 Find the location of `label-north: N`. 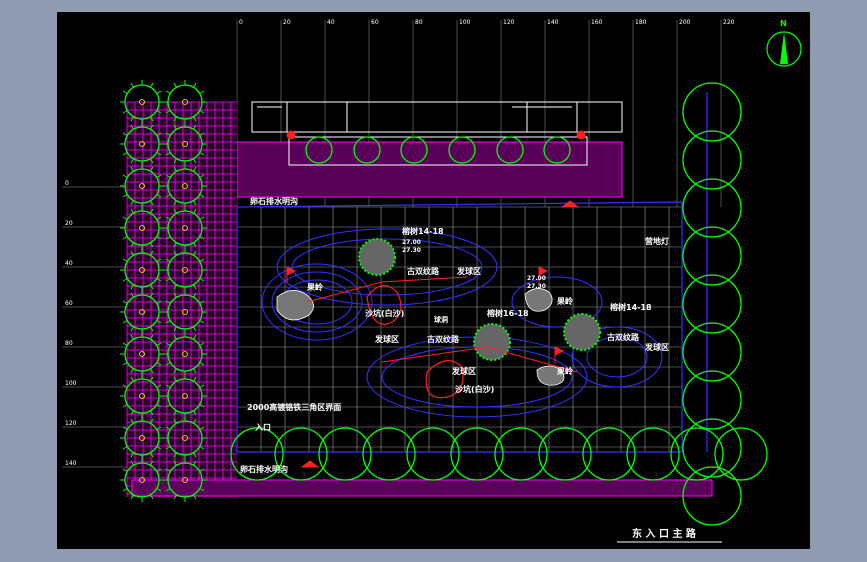

label-north: N is located at coordinates (783, 23).